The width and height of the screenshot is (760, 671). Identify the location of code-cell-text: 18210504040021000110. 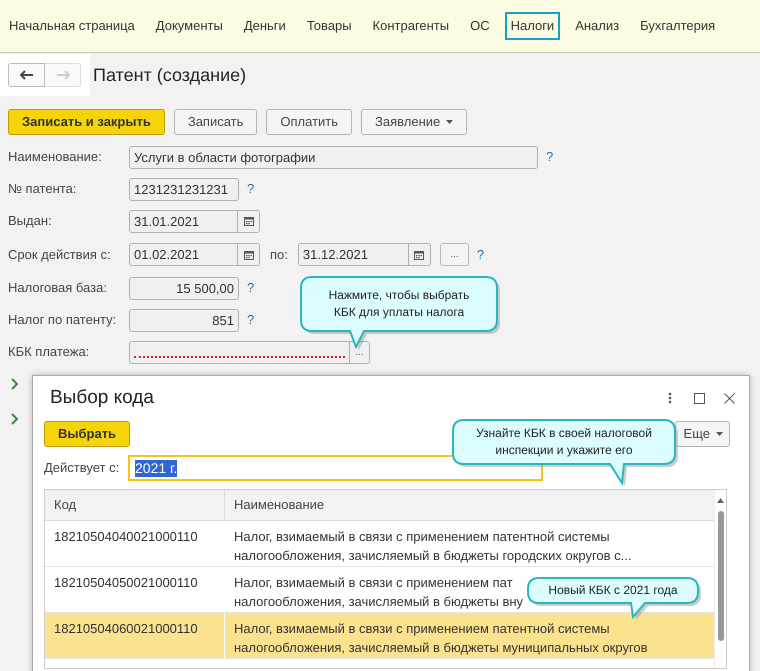
(126, 537).